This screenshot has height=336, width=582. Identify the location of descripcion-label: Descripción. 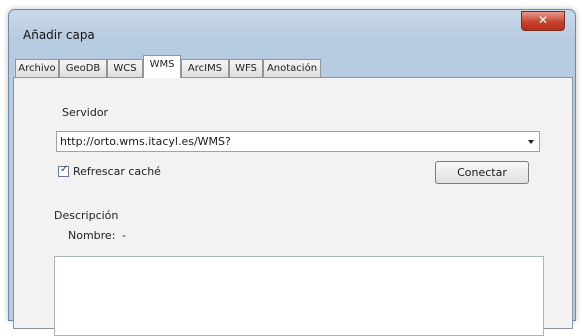
(86, 215).